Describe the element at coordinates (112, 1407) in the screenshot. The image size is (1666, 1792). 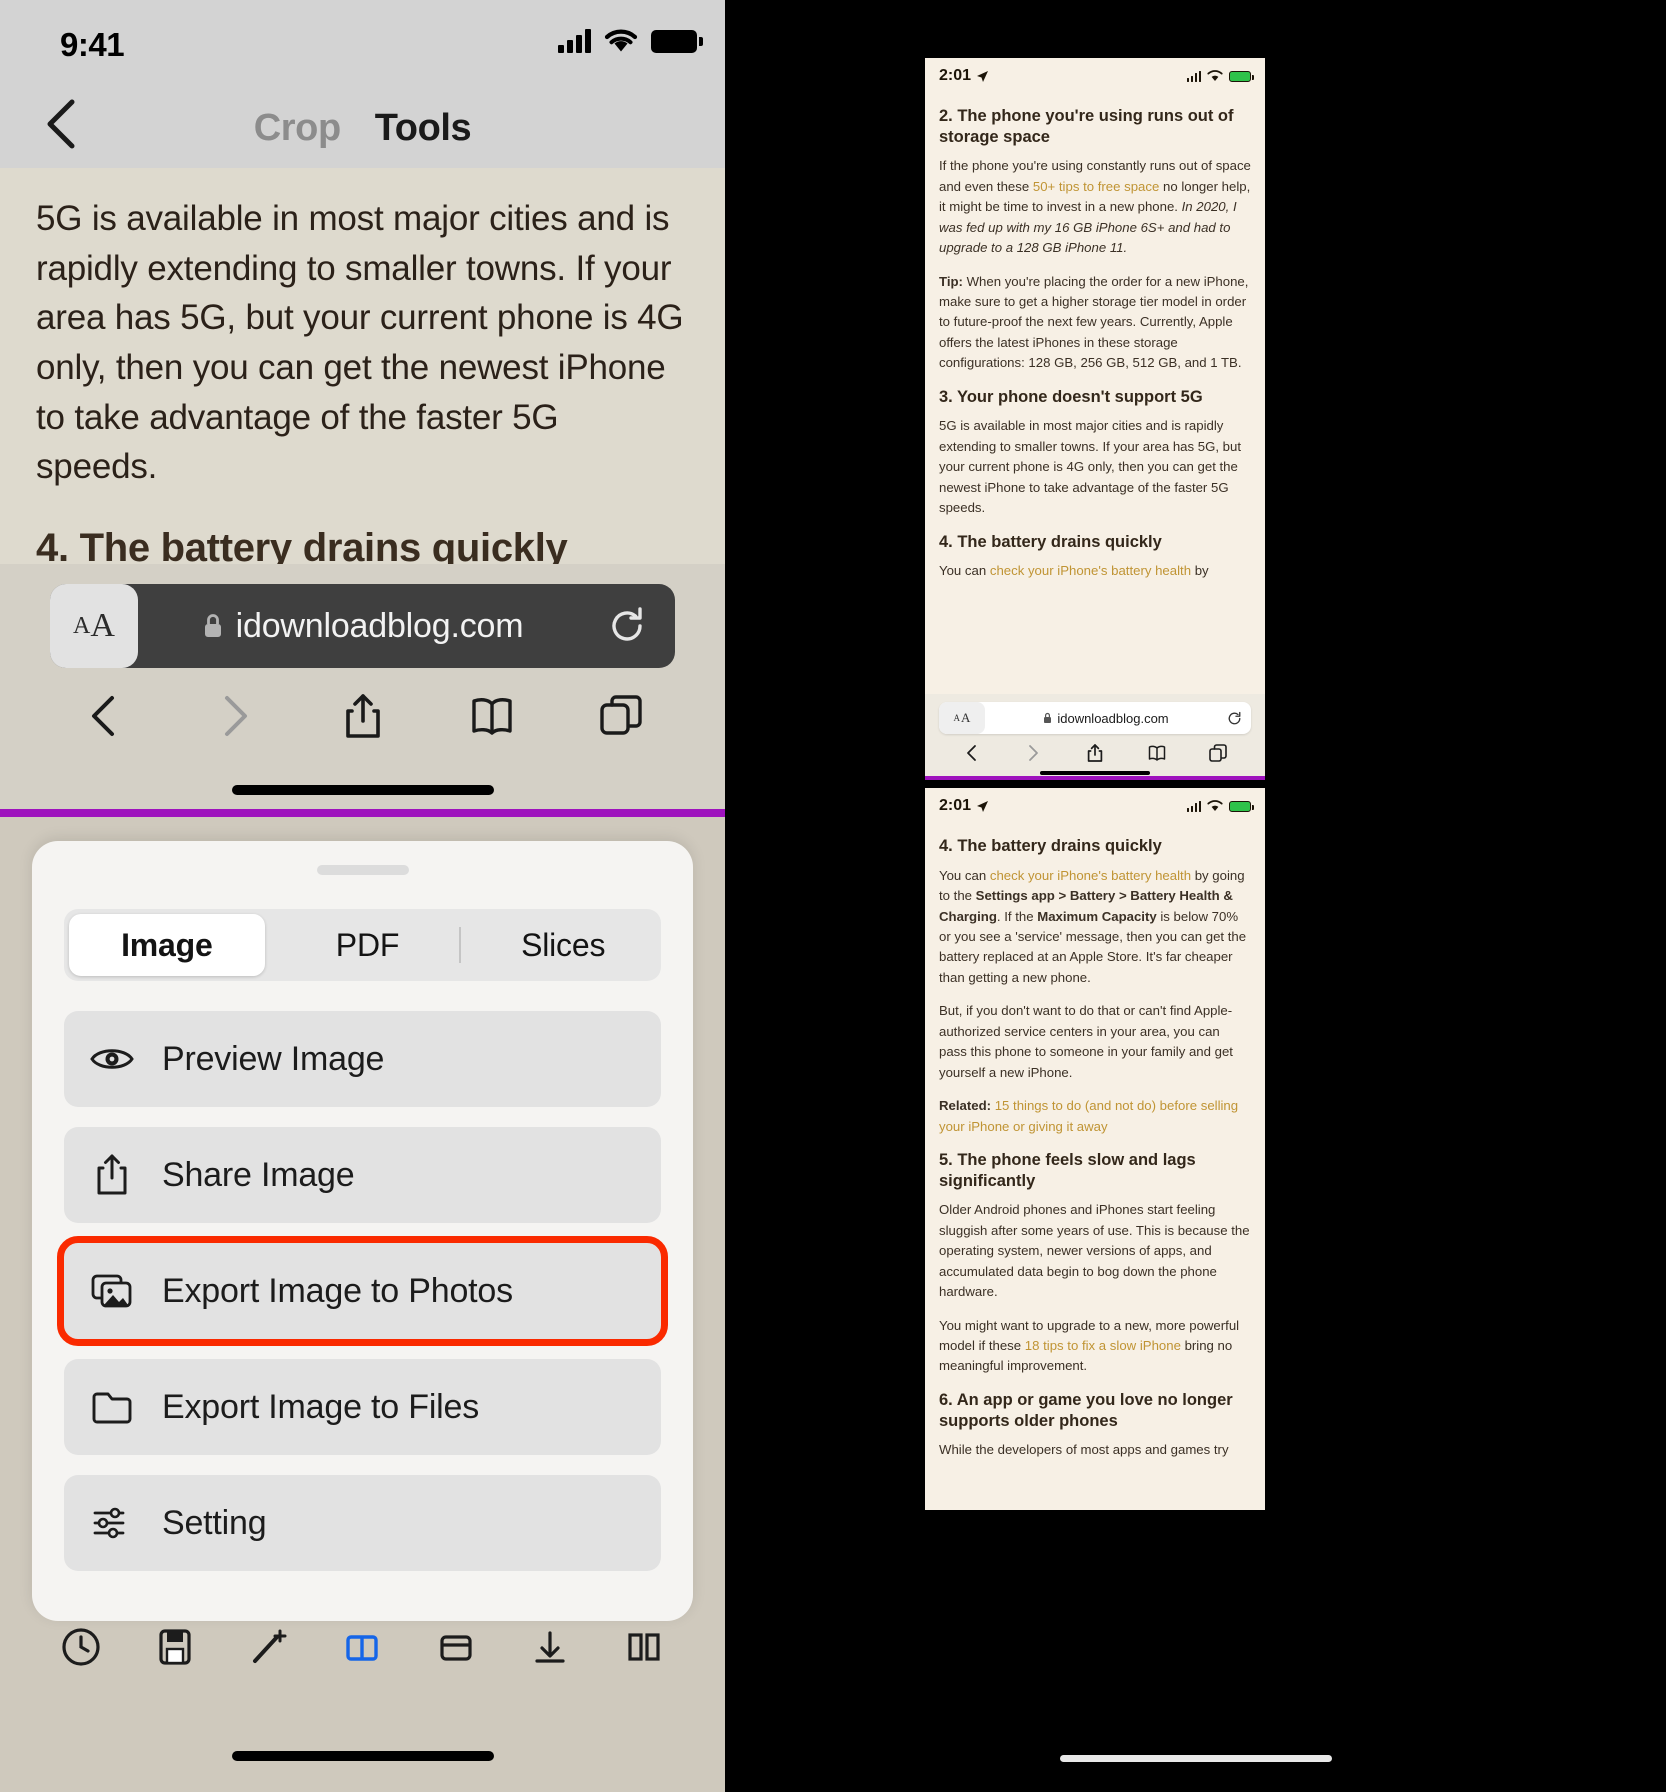
I see `folder-icon` at that location.